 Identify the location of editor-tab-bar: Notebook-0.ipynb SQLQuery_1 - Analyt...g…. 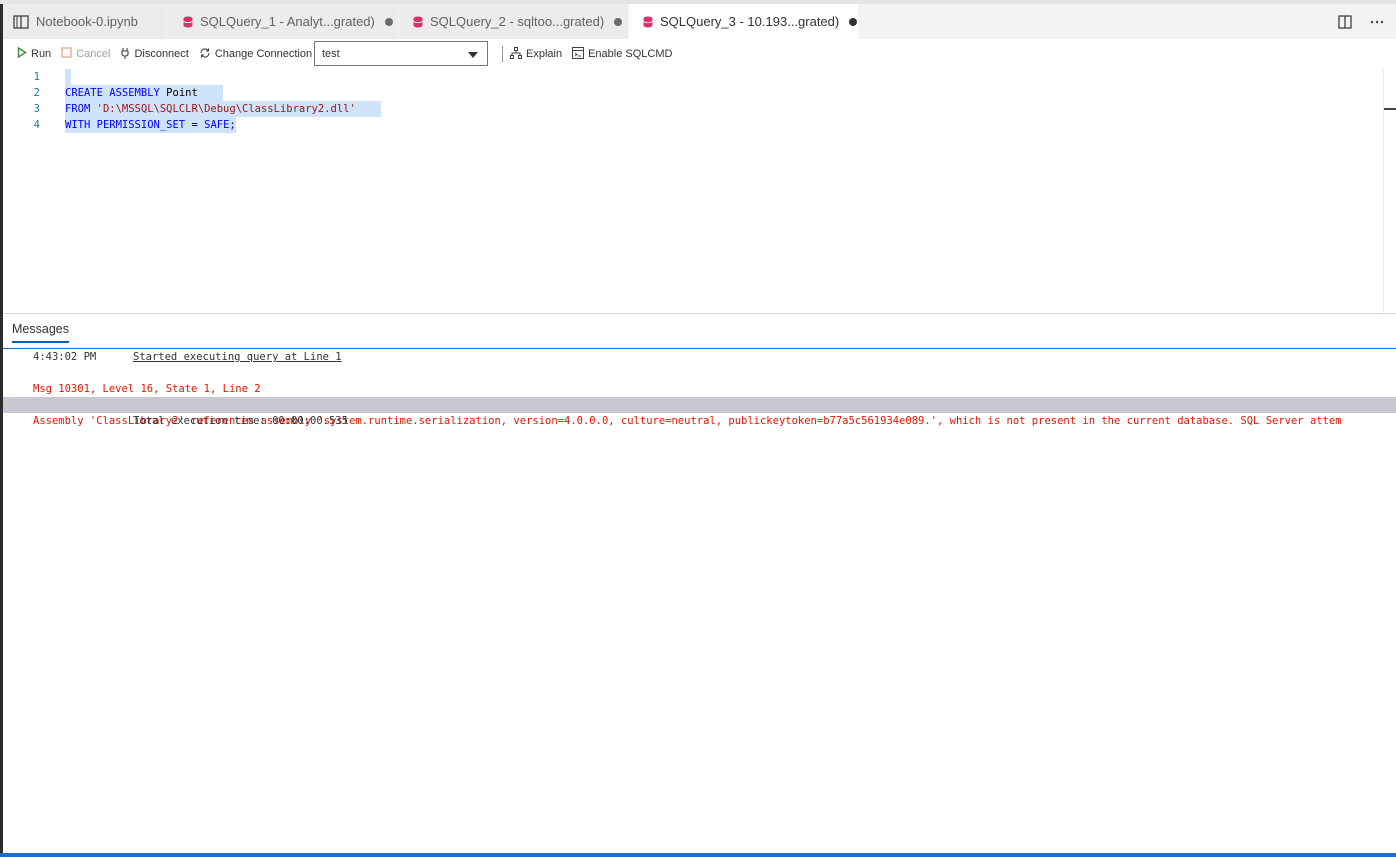
(699, 21).